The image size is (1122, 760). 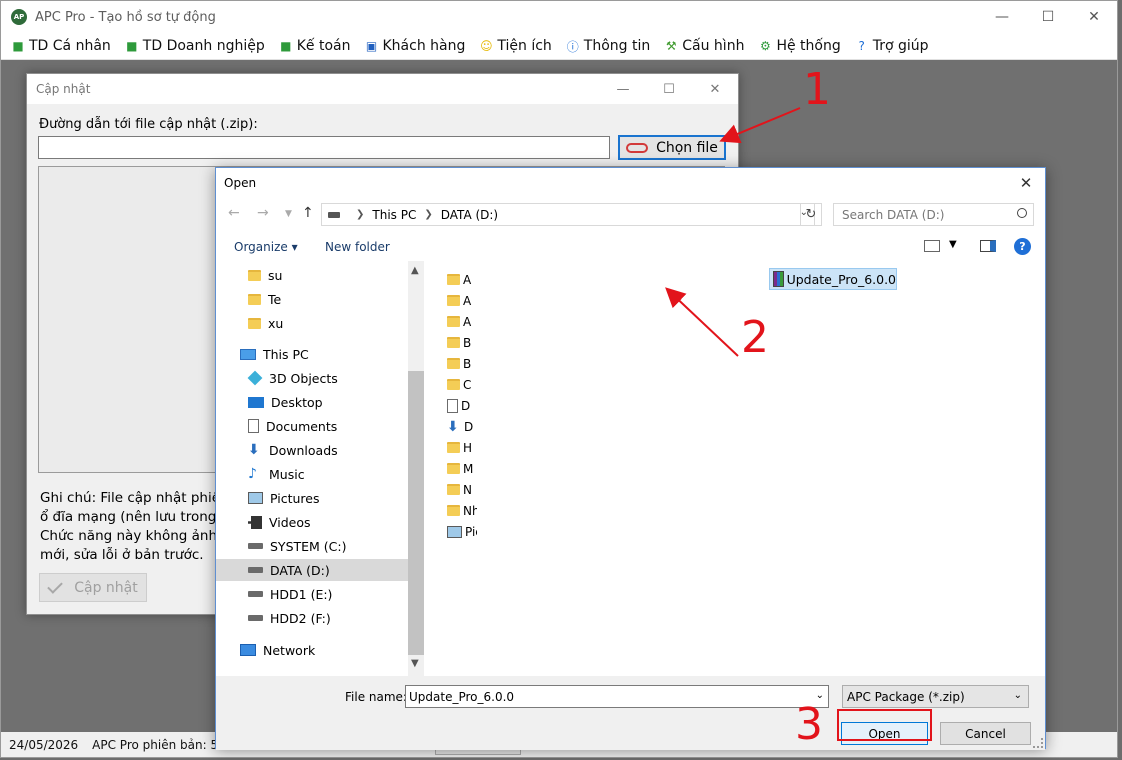 I want to click on menu-item-0: ■ TD Cá nhân, so click(x=61, y=46).